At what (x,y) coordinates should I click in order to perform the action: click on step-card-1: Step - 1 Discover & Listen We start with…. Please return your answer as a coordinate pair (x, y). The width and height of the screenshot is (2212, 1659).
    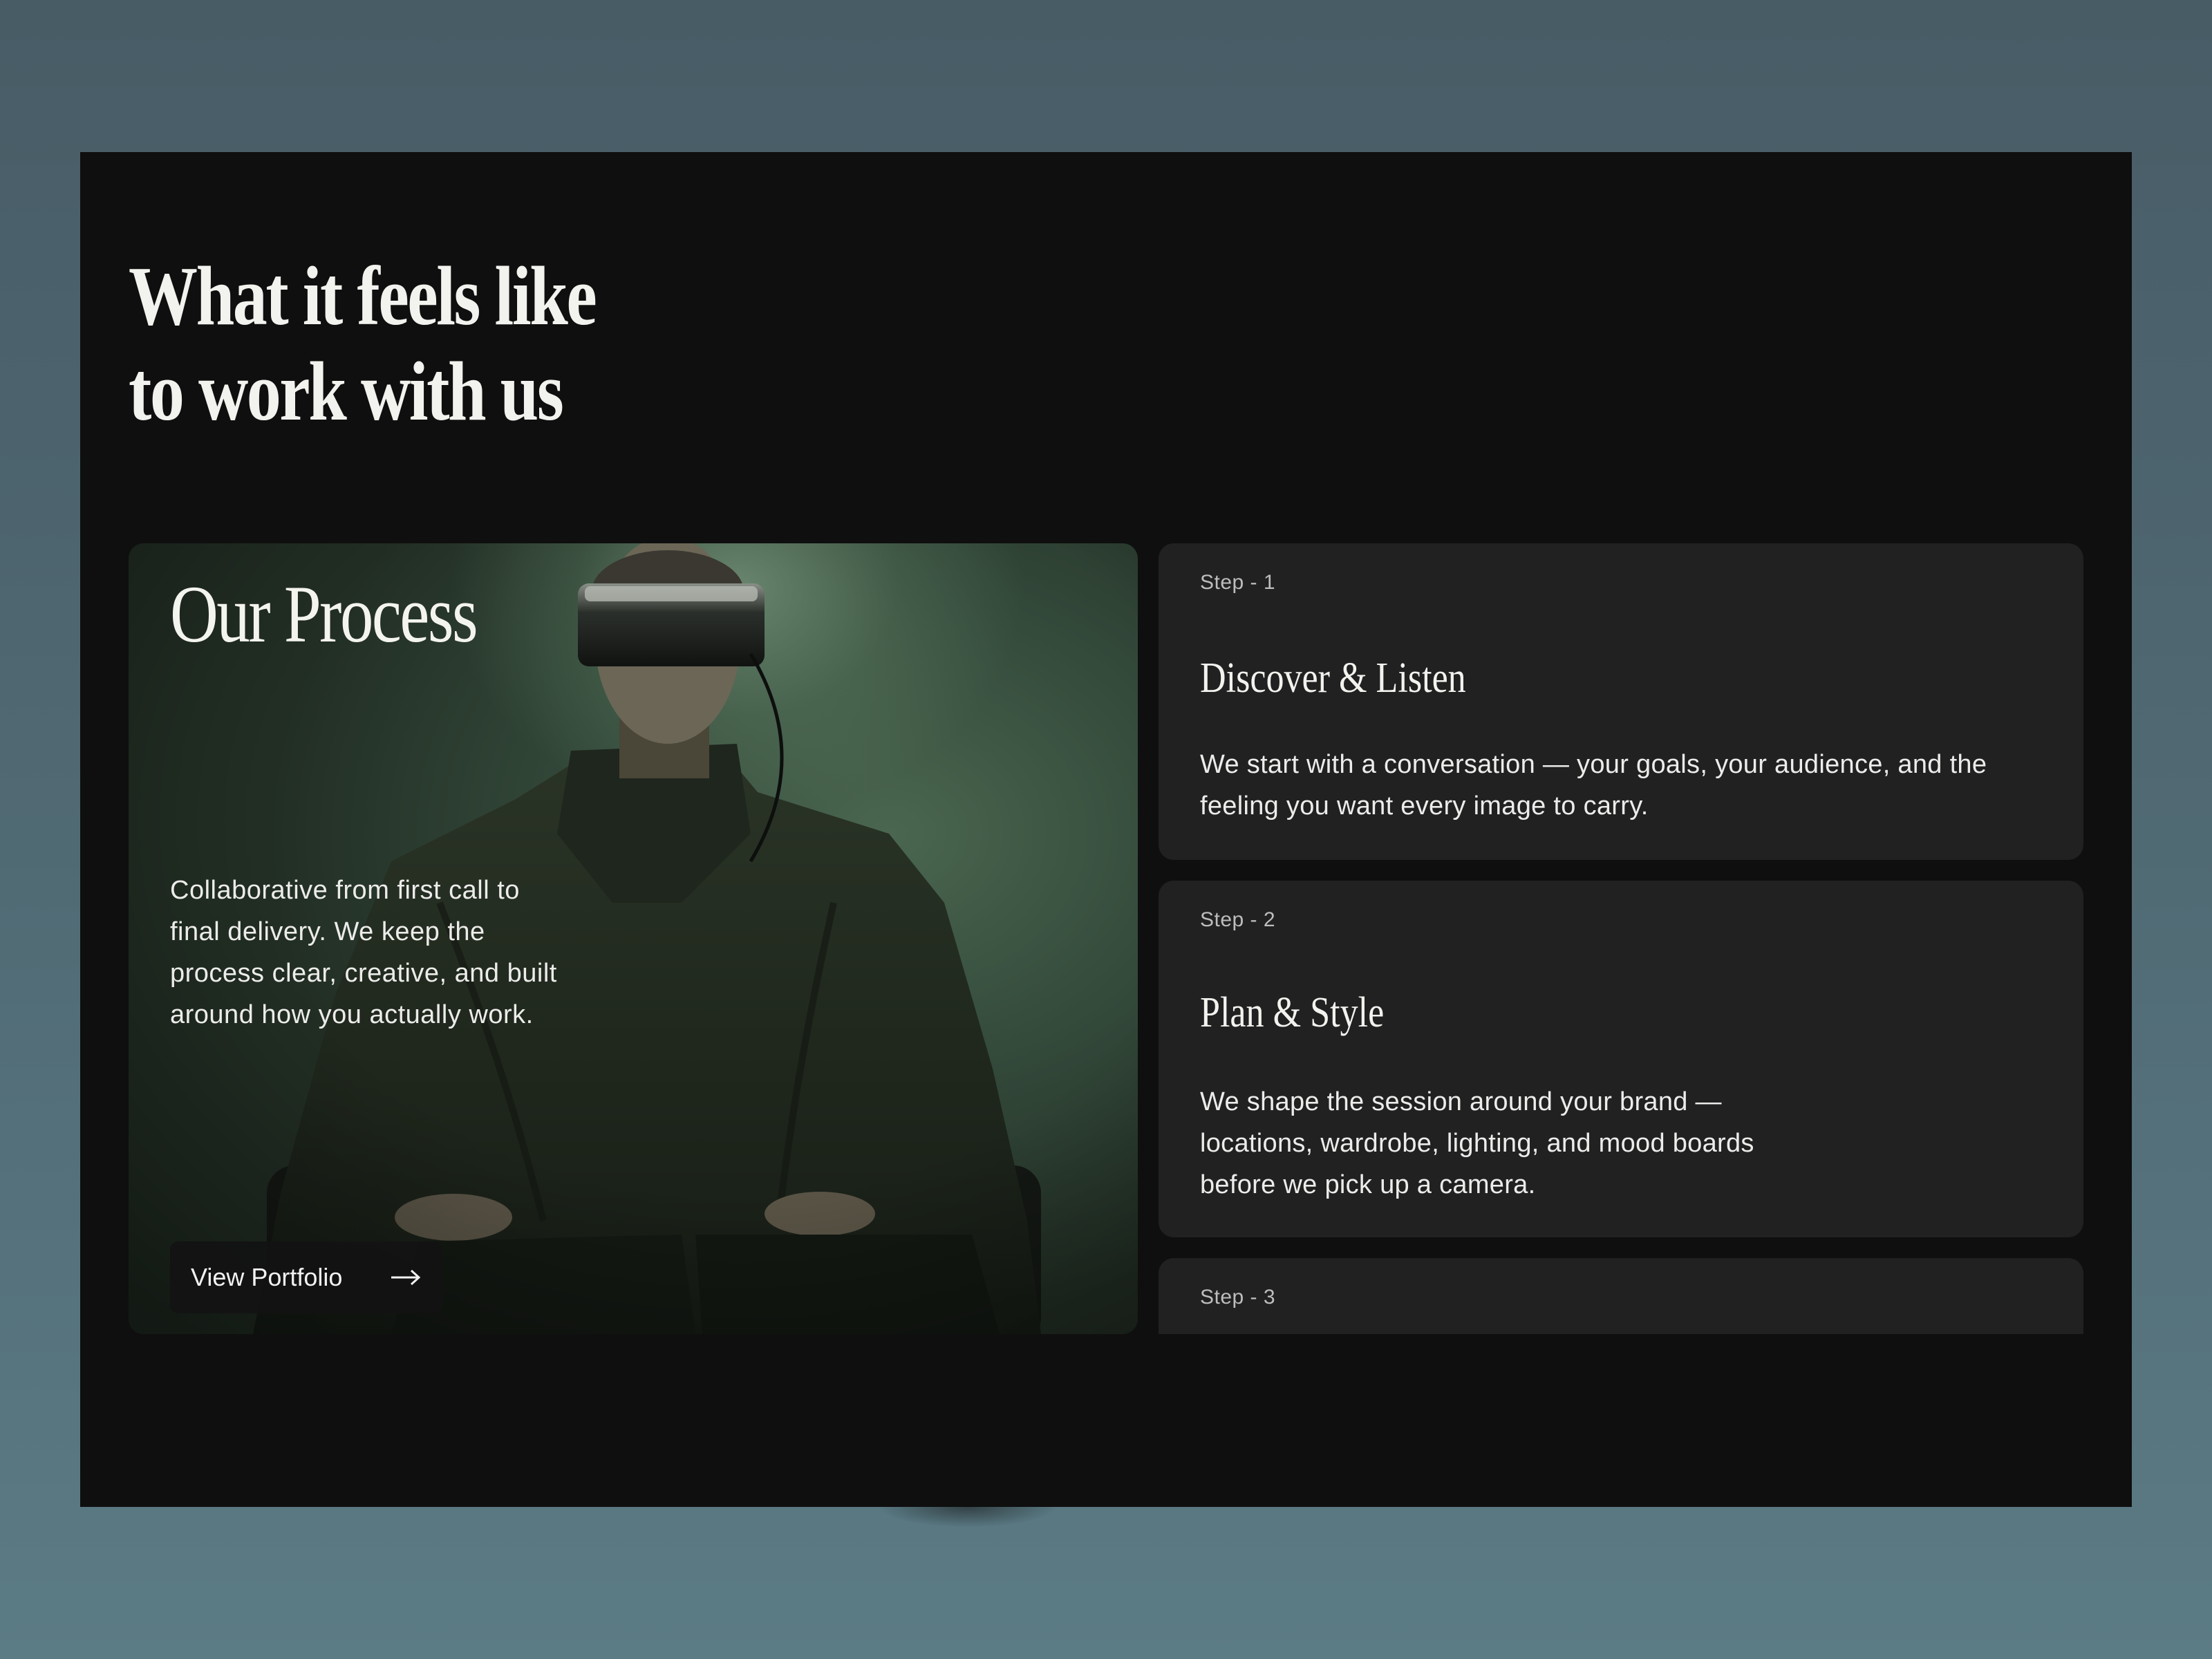
    Looking at the image, I should click on (1621, 701).